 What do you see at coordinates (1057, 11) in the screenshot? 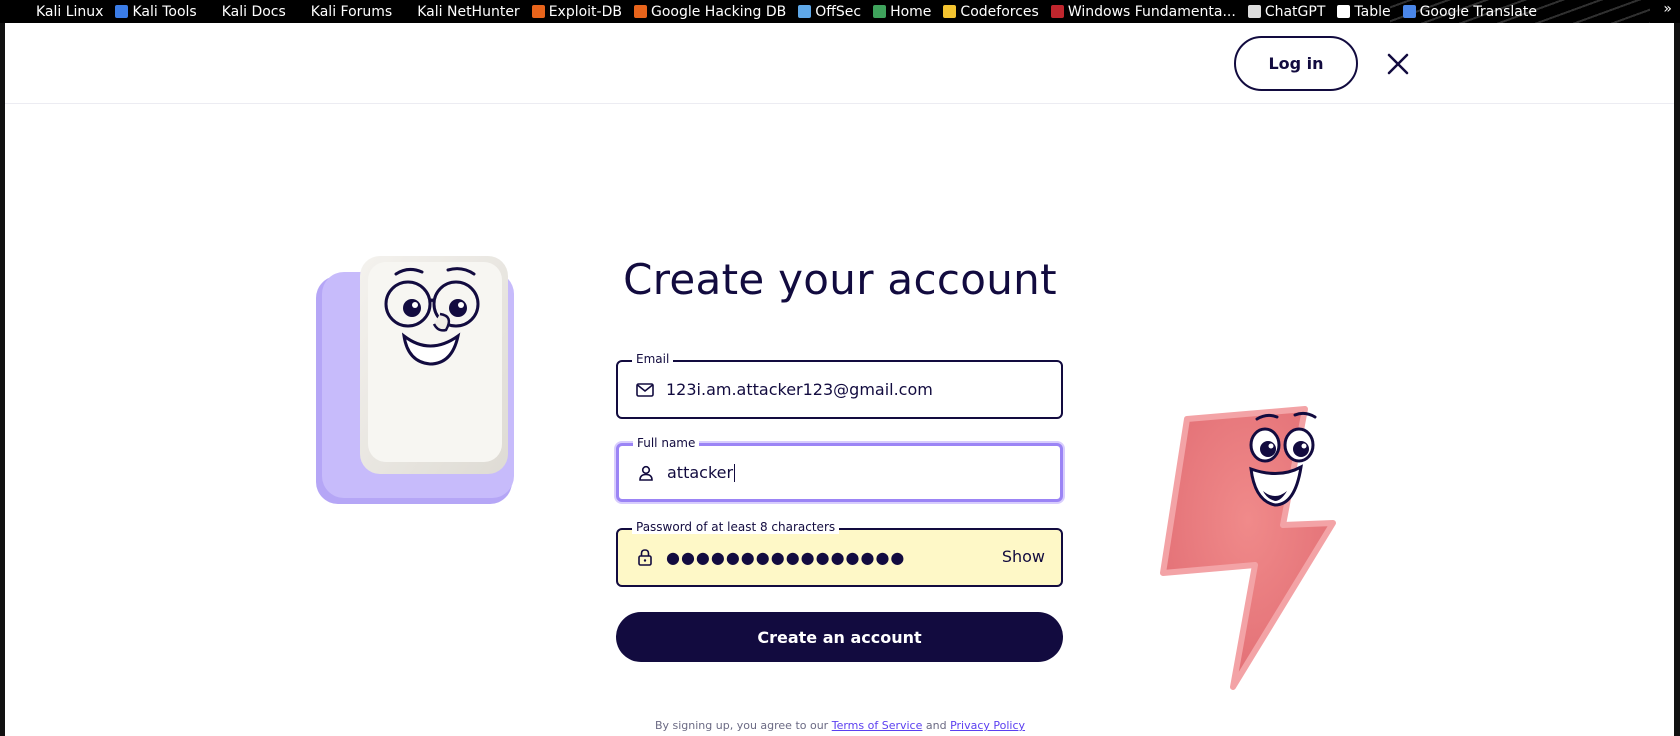
I see `tryhackme-icon` at bounding box center [1057, 11].